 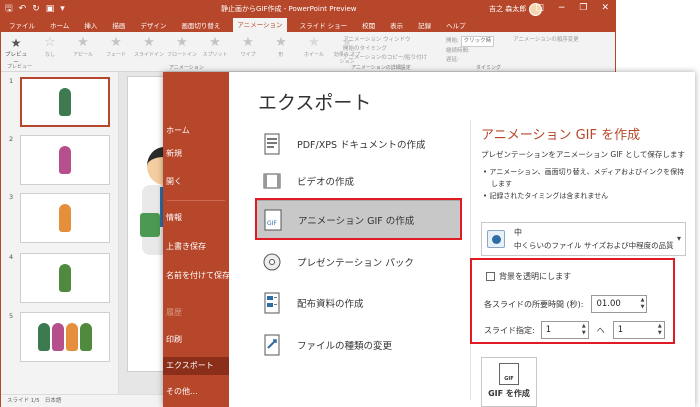 I want to click on thumbnail-row: 1, so click(x=62, y=103).